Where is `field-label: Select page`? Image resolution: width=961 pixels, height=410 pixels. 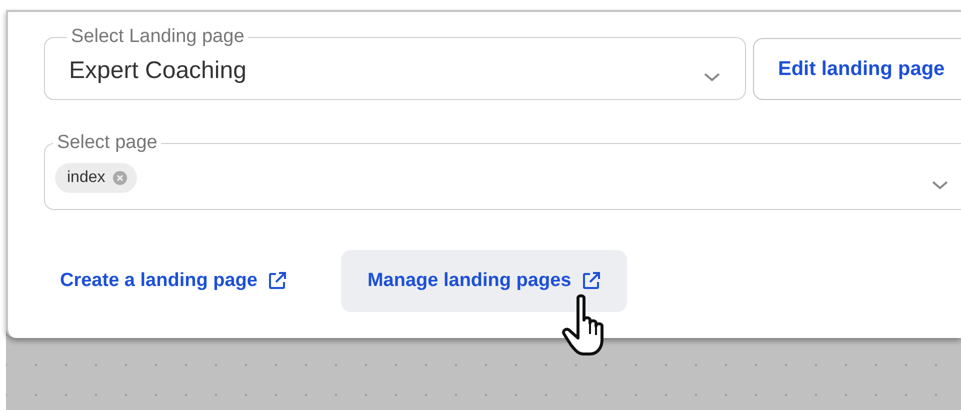 field-label: Select page is located at coordinates (107, 143).